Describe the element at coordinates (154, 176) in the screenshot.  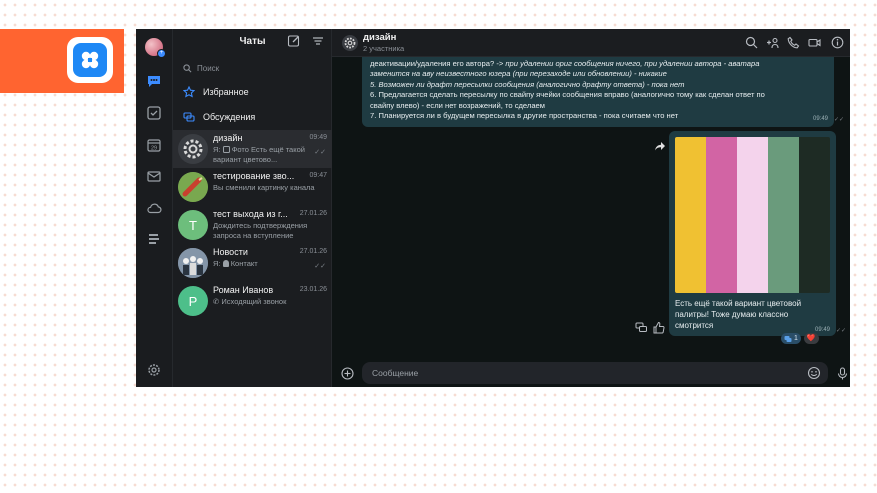
I see `mail-icon` at that location.